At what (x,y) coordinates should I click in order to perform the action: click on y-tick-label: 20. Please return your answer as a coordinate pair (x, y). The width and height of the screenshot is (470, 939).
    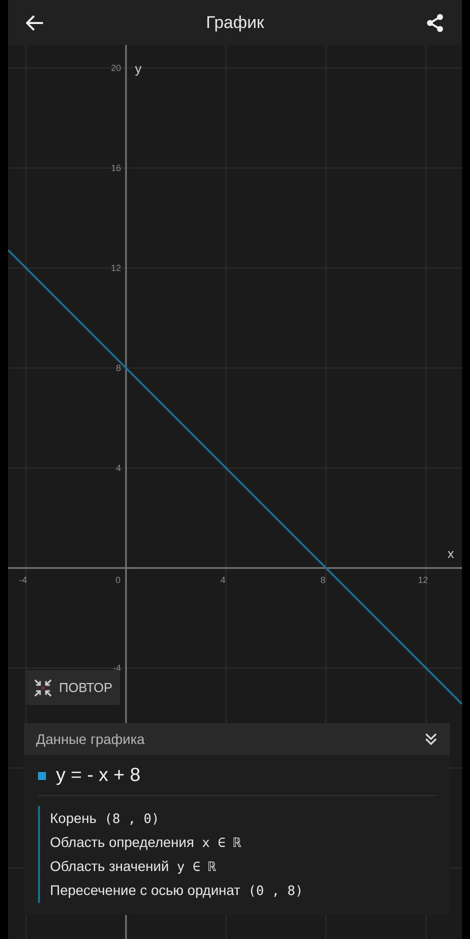
    Looking at the image, I should click on (115, 68).